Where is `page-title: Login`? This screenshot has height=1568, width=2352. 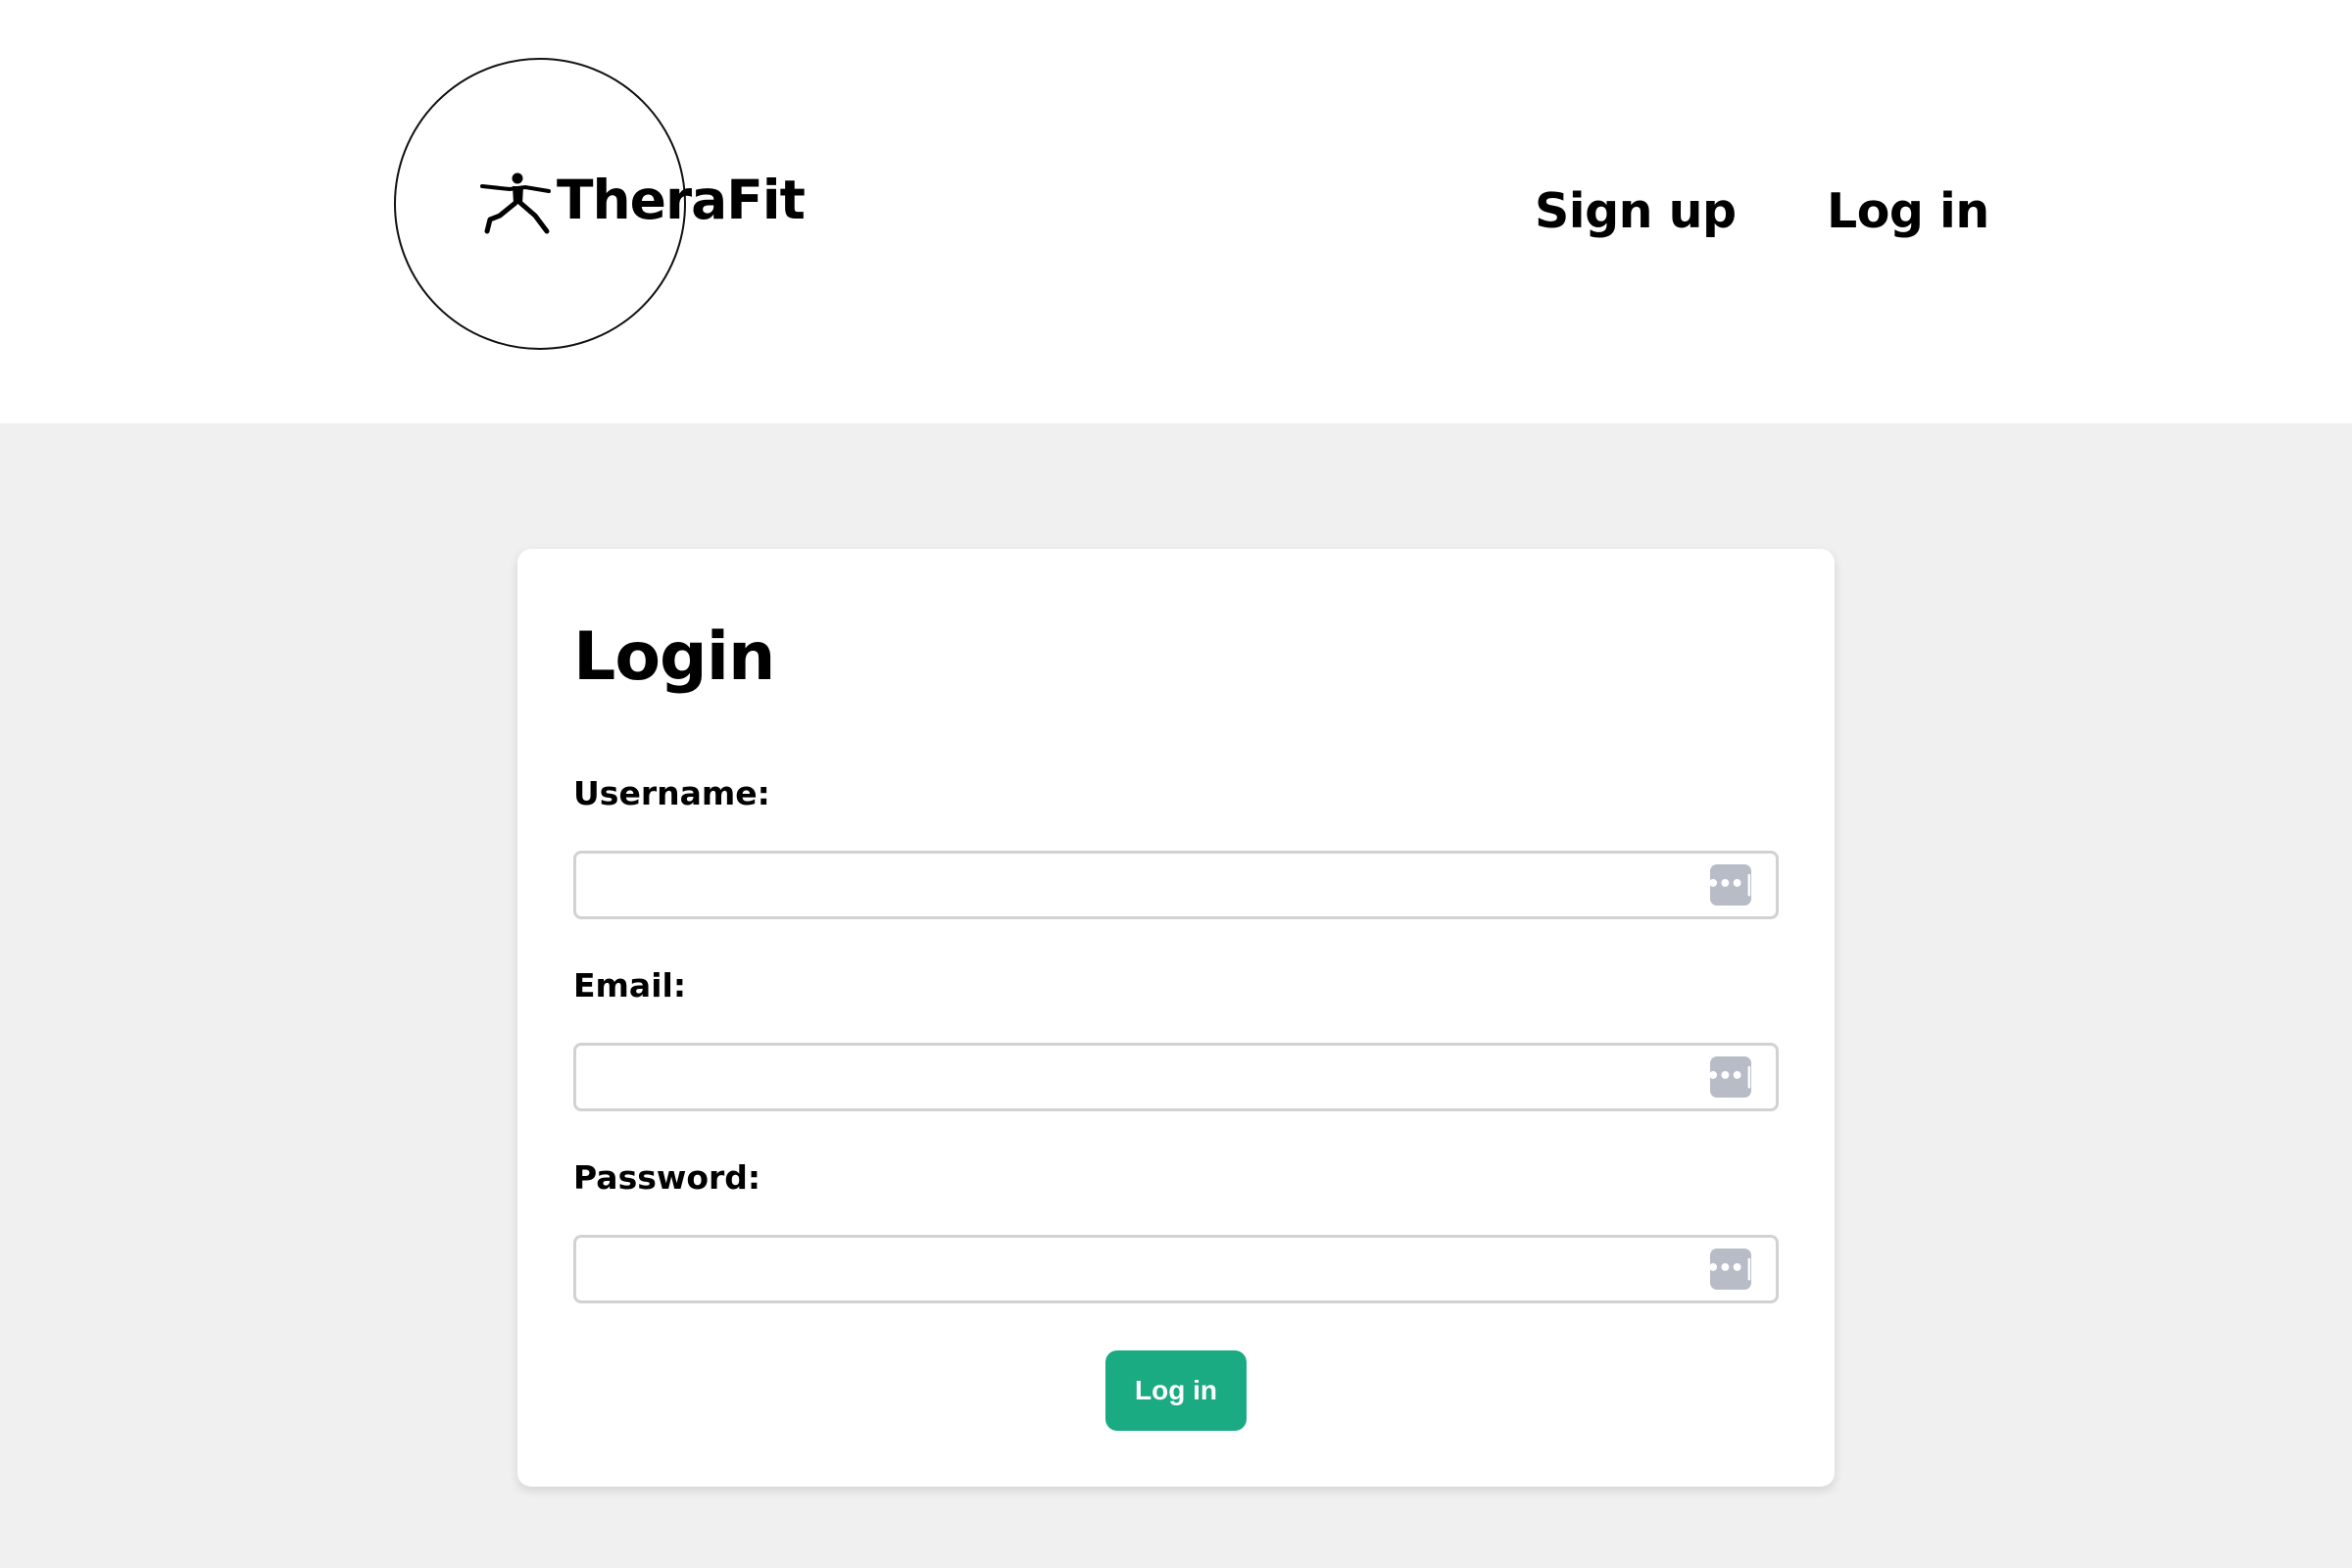
page-title: Login is located at coordinates (674, 657).